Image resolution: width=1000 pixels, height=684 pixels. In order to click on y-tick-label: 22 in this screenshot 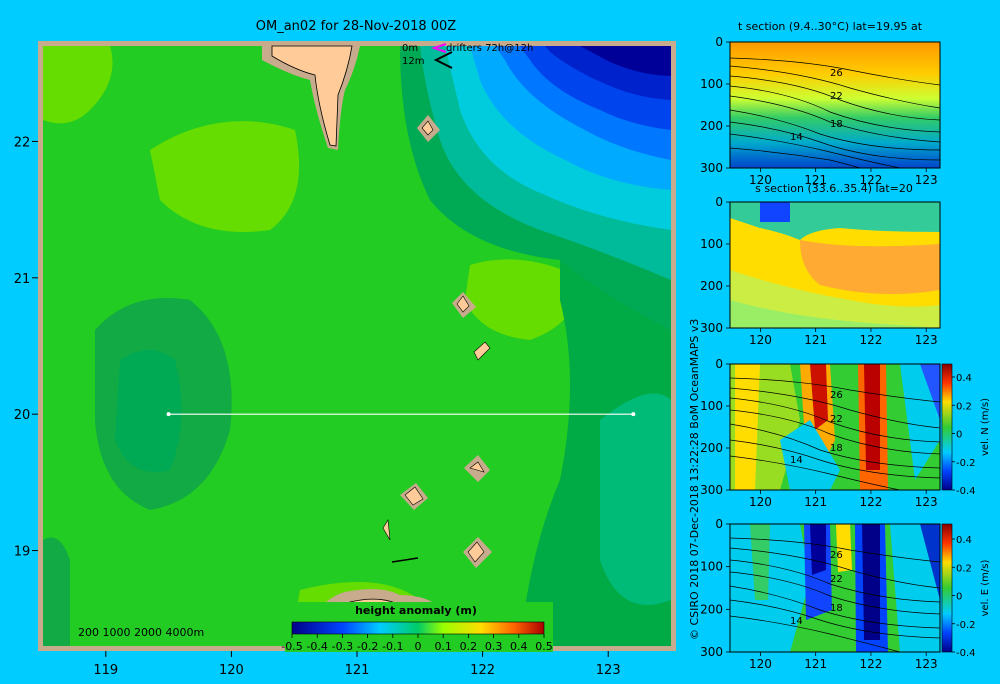, I will do `click(22, 142)`.